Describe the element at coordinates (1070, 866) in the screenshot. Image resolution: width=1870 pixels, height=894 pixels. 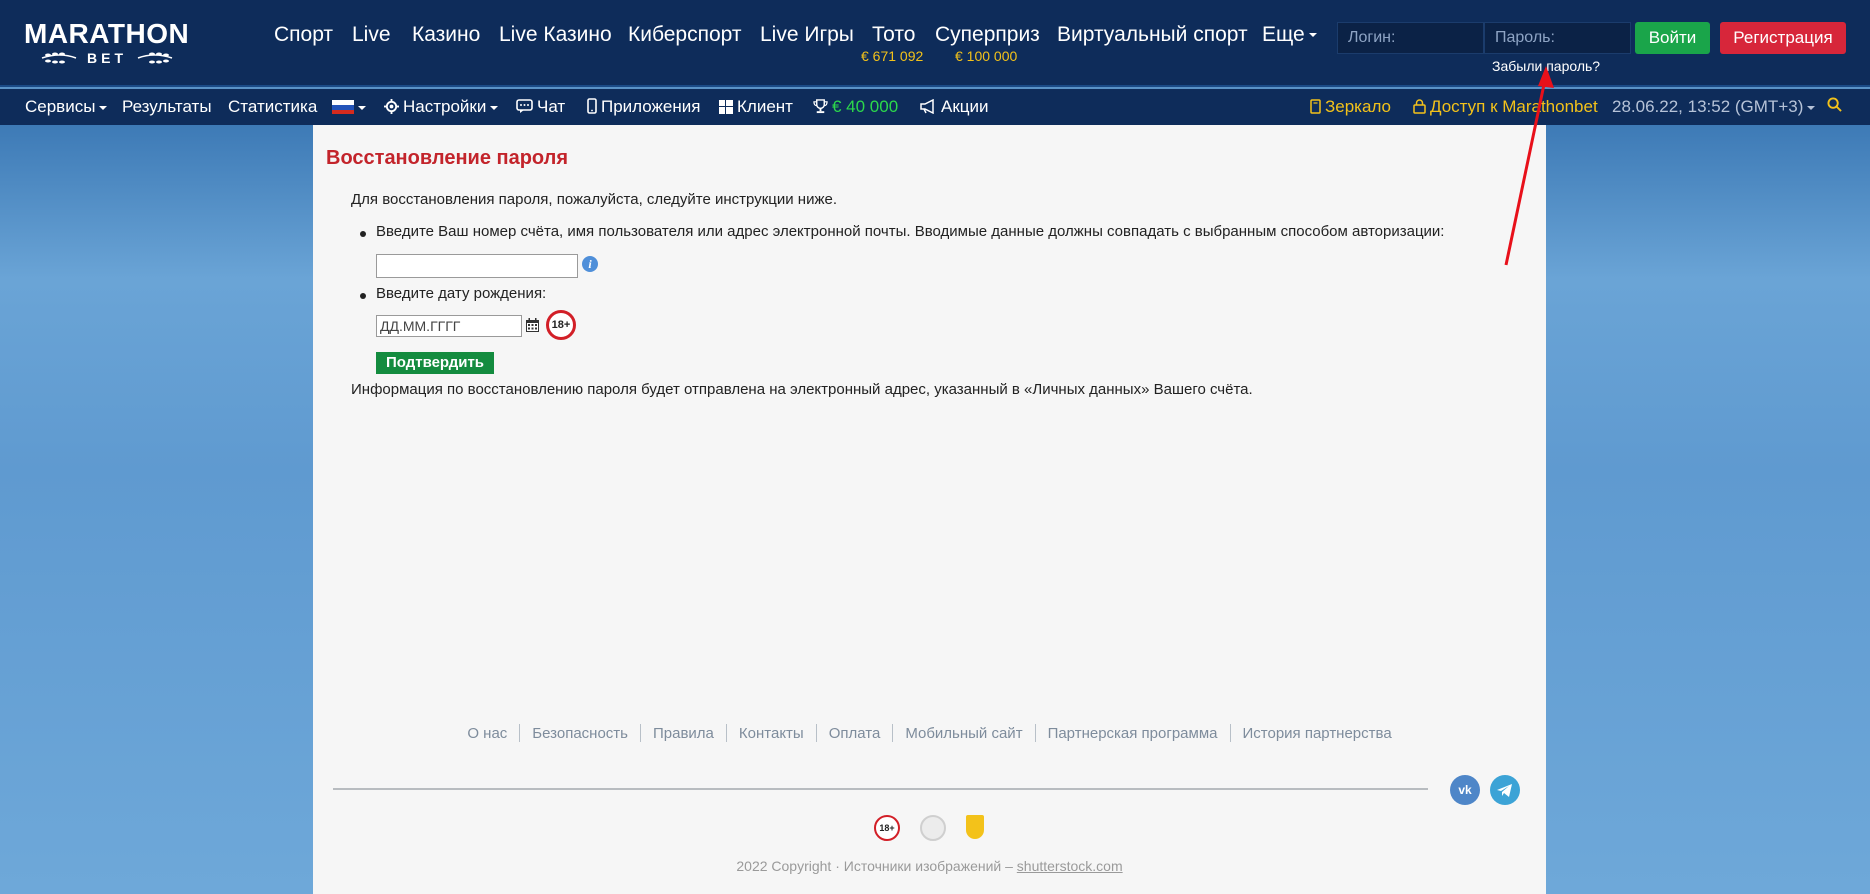
I see `shutterstock-link: shutterstock.com` at that location.